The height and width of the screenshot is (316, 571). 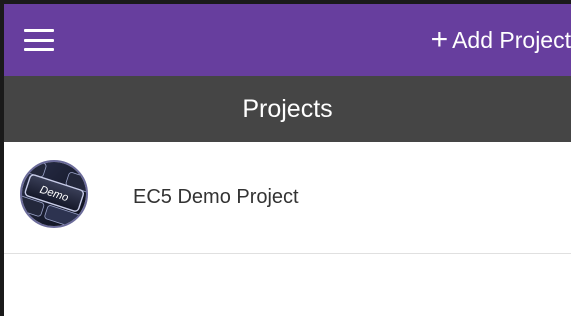 What do you see at coordinates (216, 196) in the screenshot?
I see `project-name: EC5 Demo Project` at bounding box center [216, 196].